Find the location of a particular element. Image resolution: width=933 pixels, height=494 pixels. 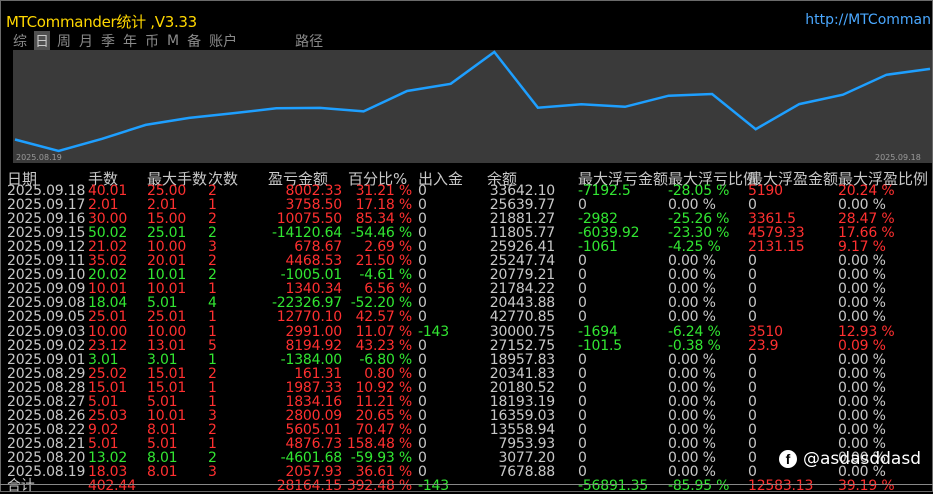

table-cell: 1340.34 is located at coordinates (314, 289).